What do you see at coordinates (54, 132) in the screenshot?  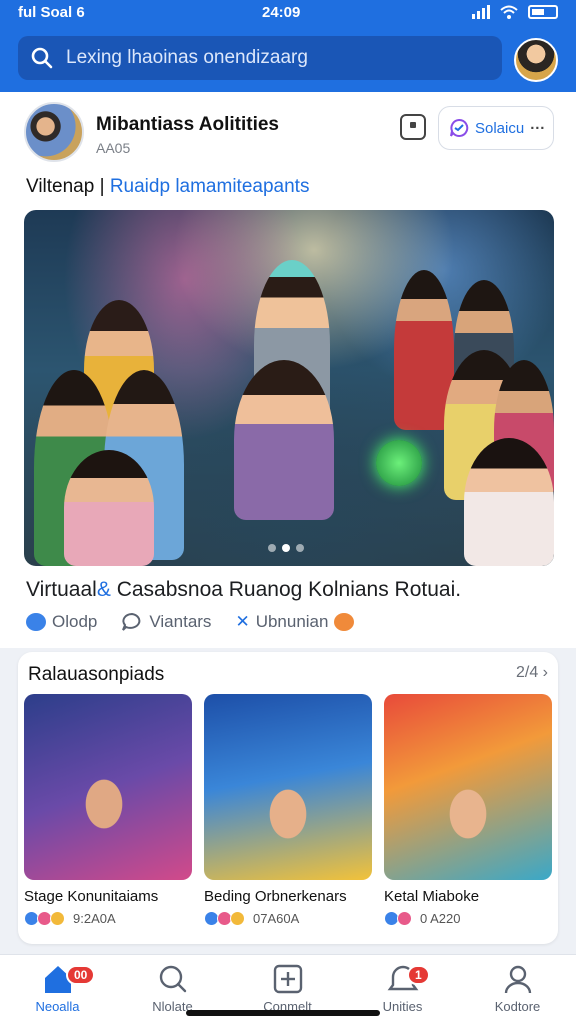 I see `author-avatar` at bounding box center [54, 132].